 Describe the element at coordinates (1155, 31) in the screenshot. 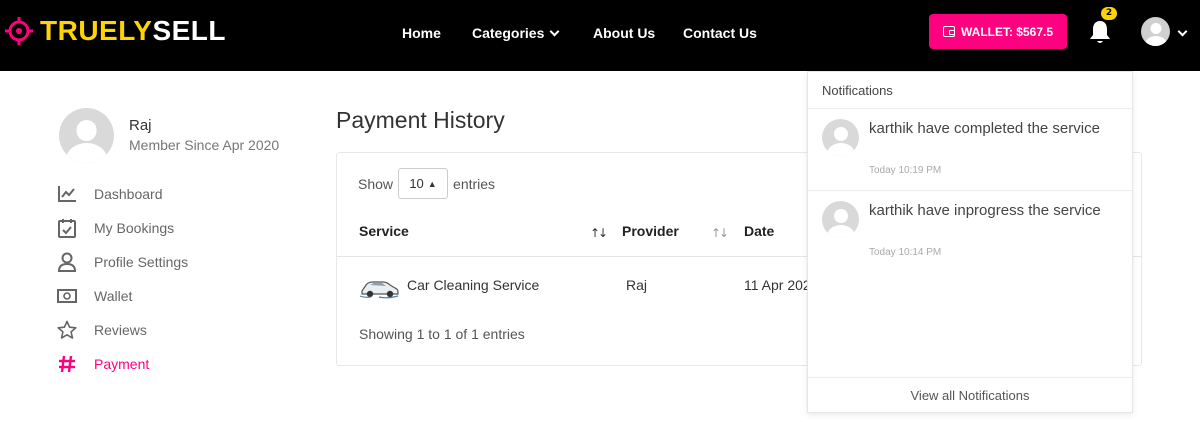

I see `user-avatar` at that location.